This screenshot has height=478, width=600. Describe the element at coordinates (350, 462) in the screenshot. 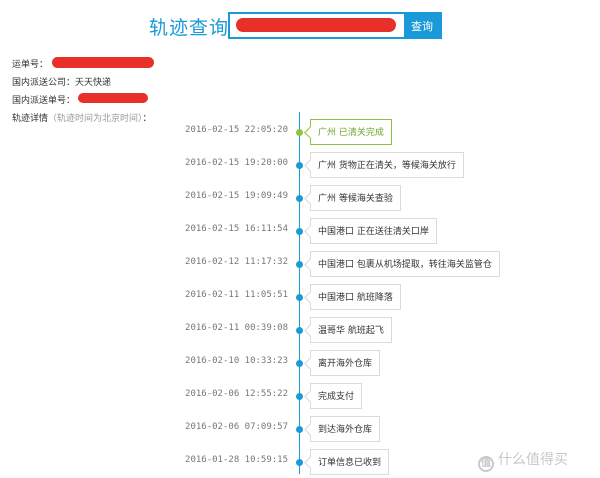

I see `entry-status: 订单信息已收到` at that location.